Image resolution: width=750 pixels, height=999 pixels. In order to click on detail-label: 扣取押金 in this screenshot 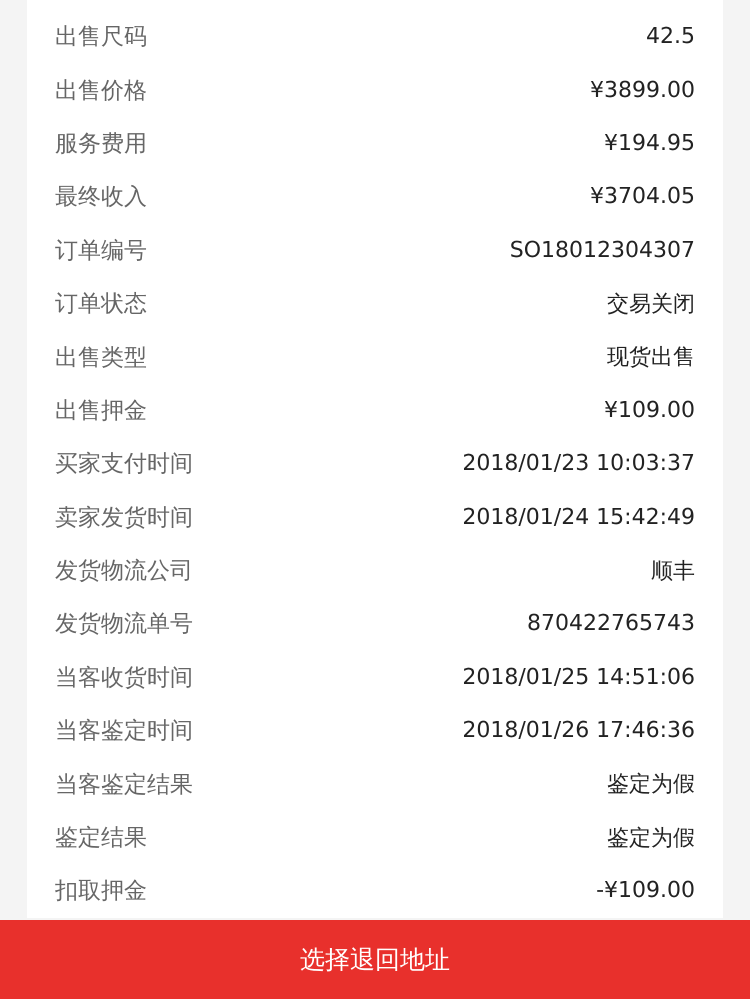, I will do `click(101, 891)`.